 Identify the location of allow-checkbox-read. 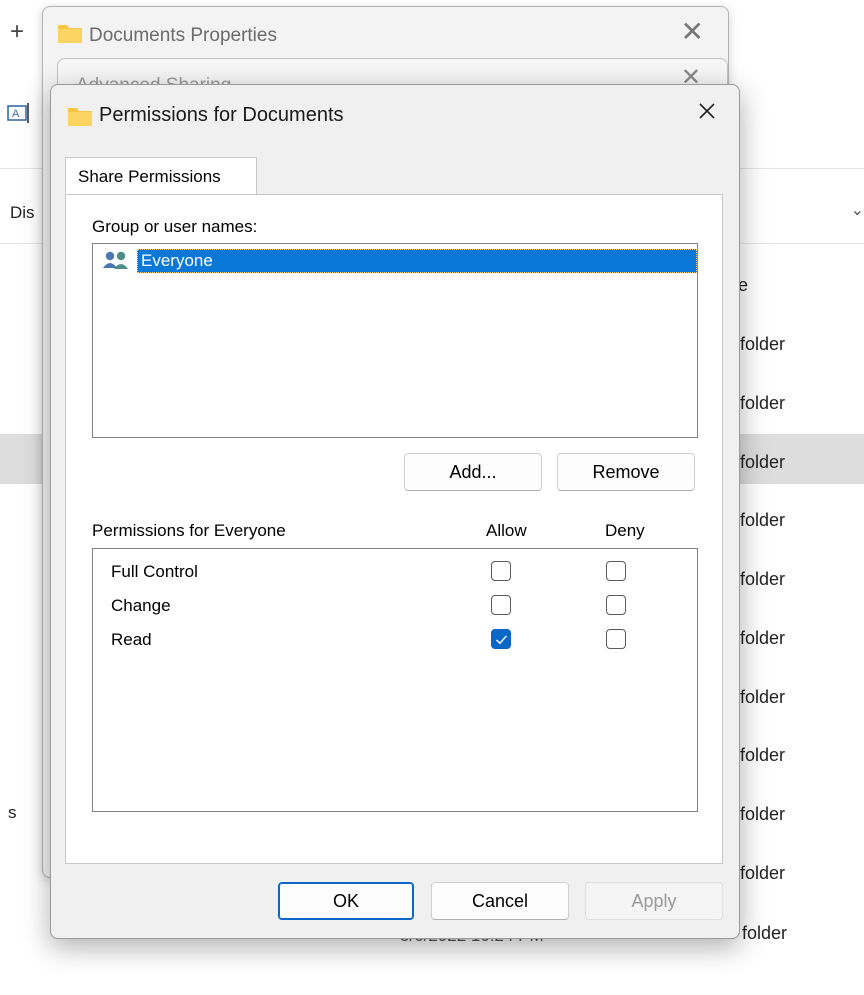
(501, 639).